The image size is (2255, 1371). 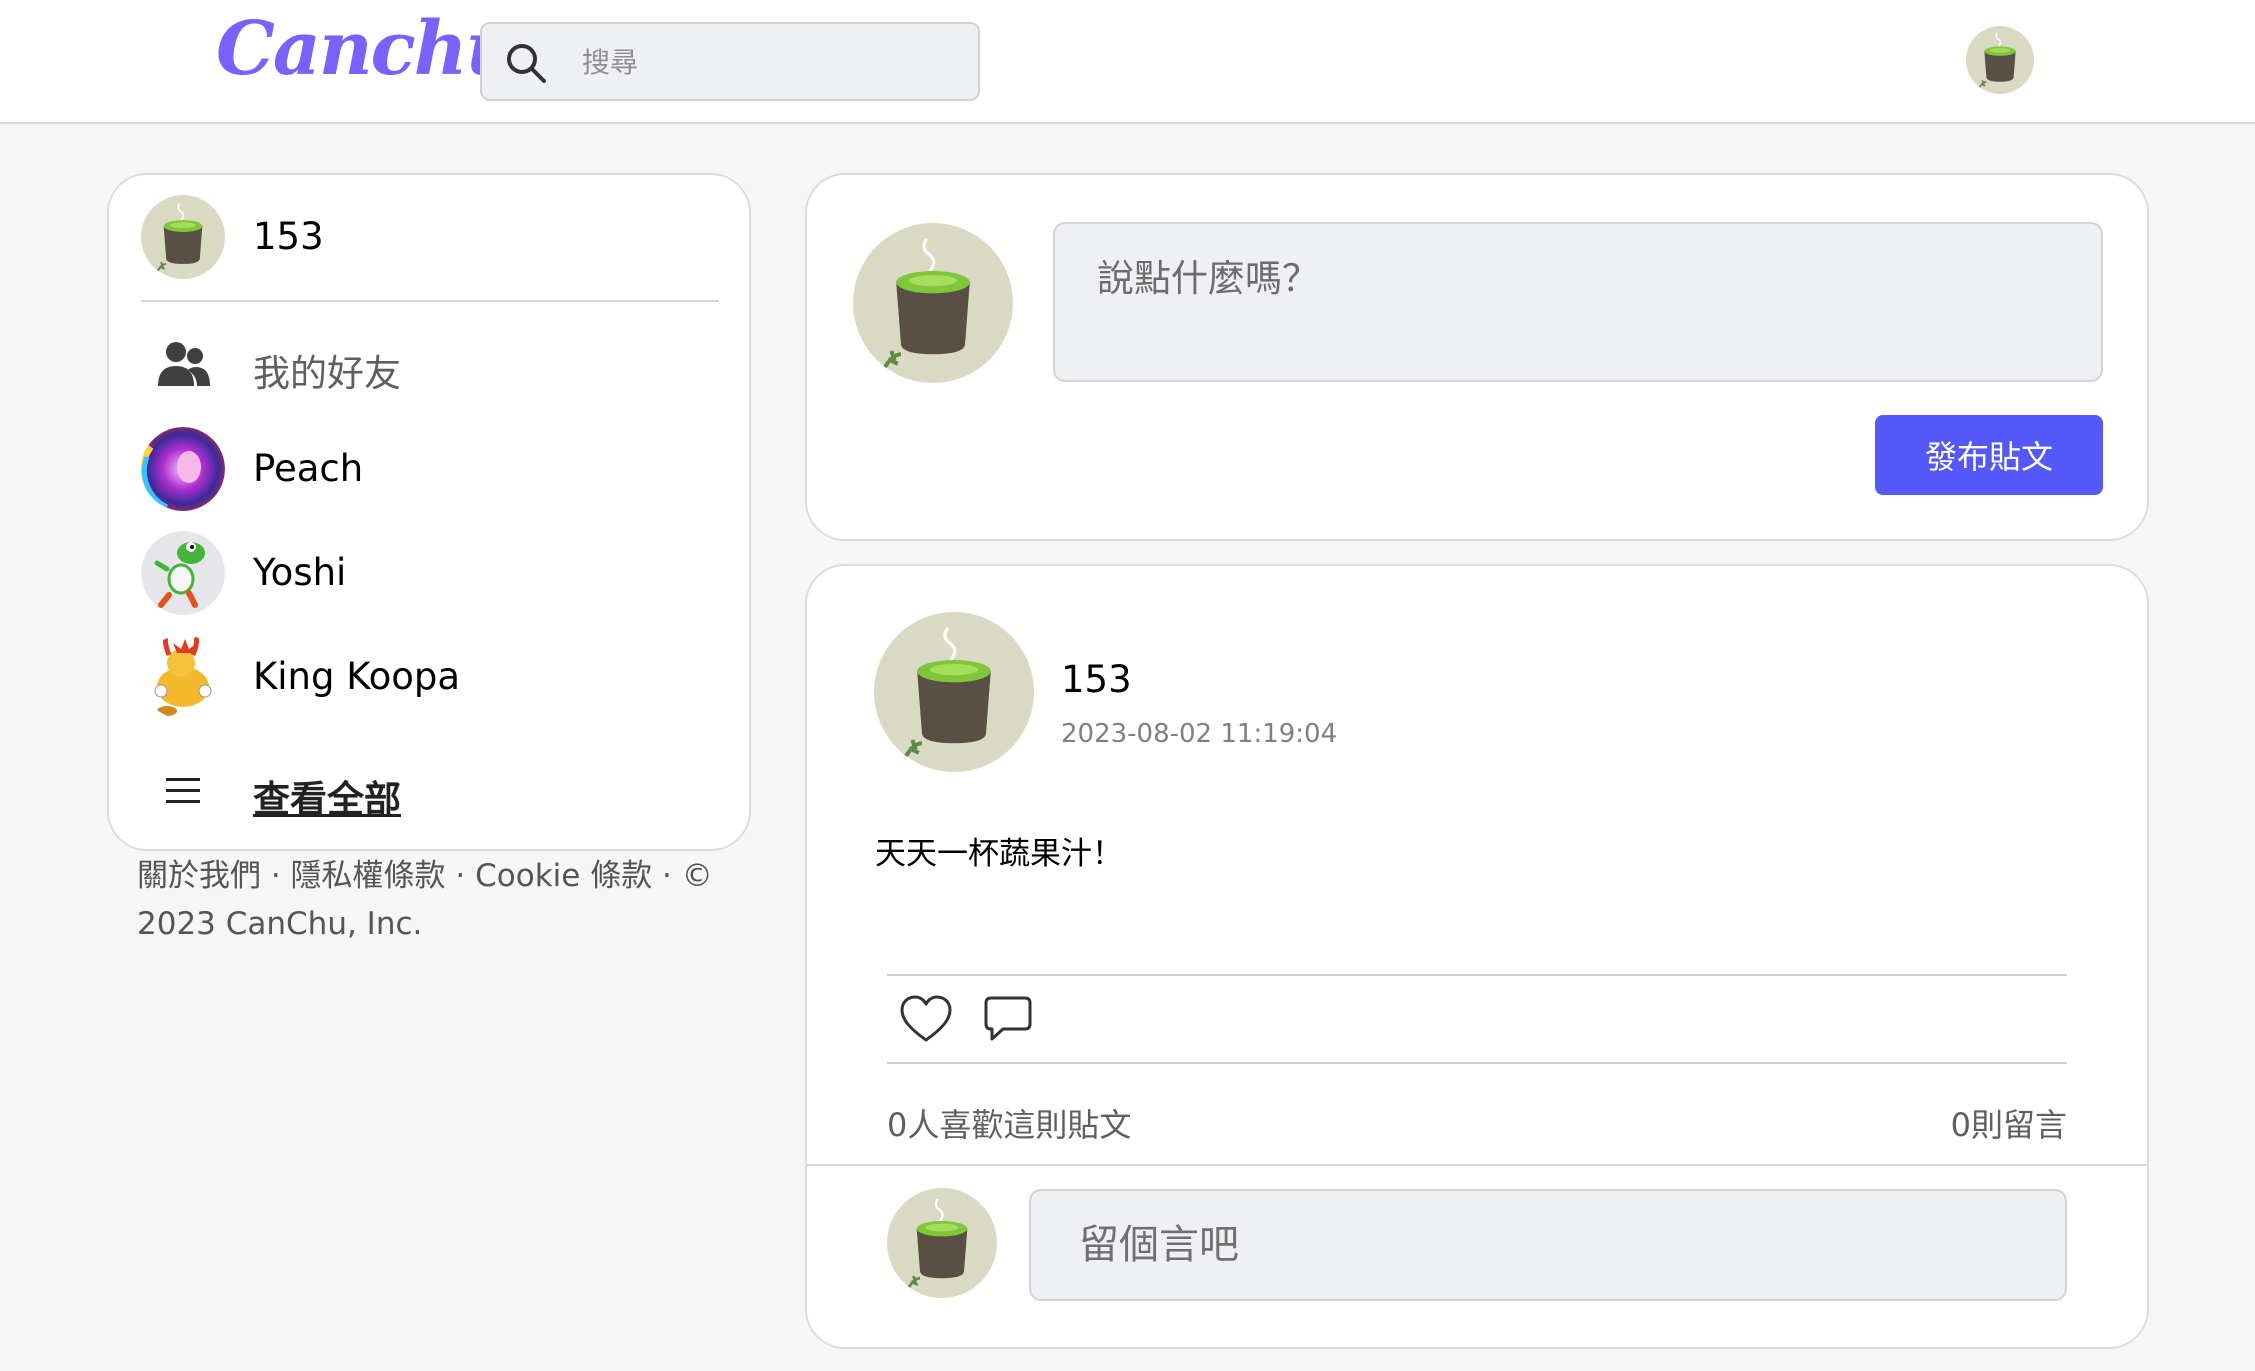 What do you see at coordinates (431, 237) in the screenshot?
I see `sidebar-profile: 153` at bounding box center [431, 237].